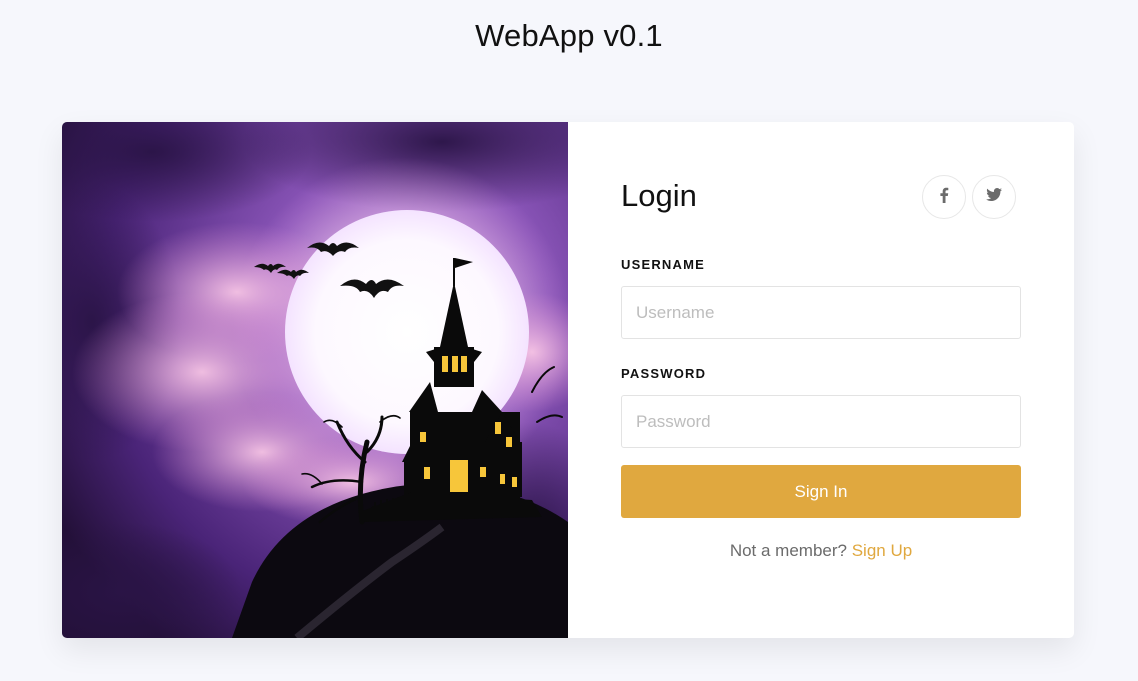  I want to click on facebook-icon, so click(944, 197).